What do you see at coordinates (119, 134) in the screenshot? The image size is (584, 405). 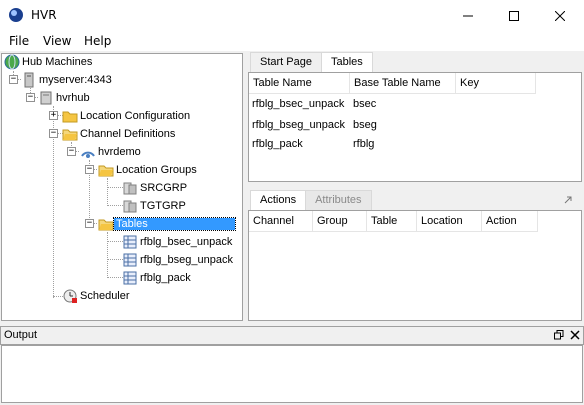 I see `tree-node-channel-definitions: Channel Definitions` at bounding box center [119, 134].